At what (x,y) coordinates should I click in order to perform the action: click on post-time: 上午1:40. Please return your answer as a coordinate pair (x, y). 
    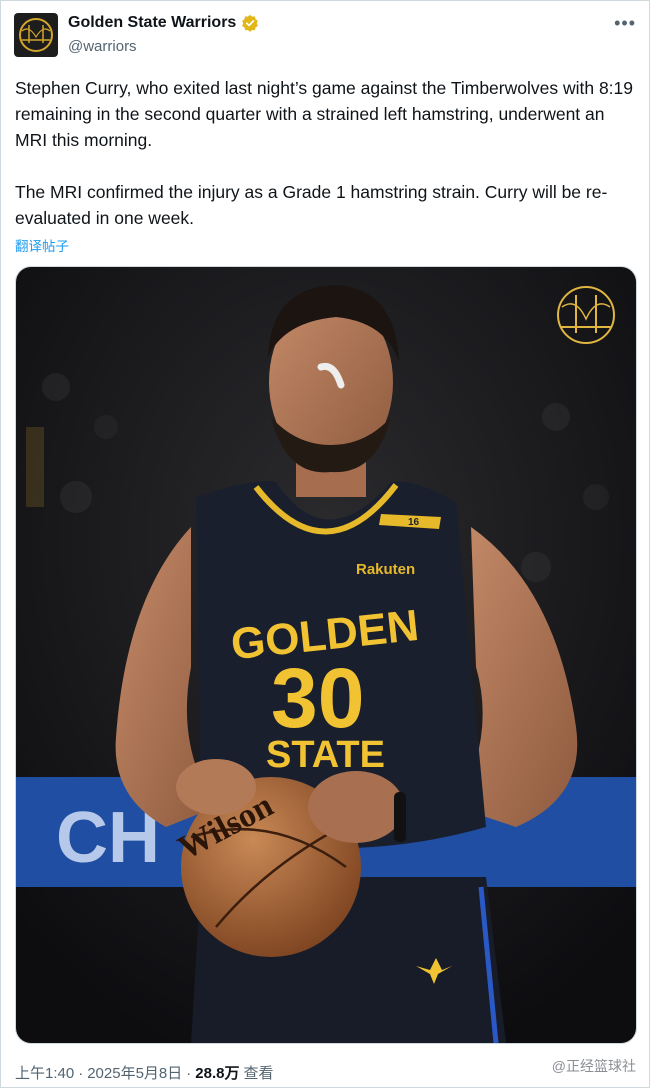
    Looking at the image, I should click on (44, 1072).